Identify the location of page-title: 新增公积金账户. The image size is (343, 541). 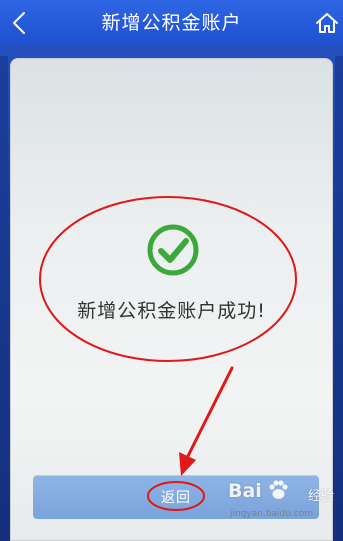
(171, 23).